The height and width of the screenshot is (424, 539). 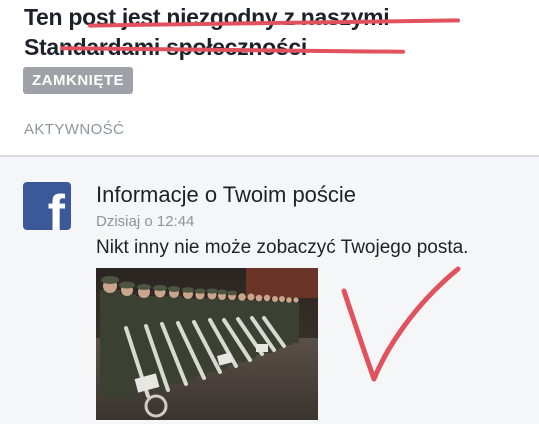 I want to click on status-badge: ZAMKNIĘTE, so click(x=78, y=80).